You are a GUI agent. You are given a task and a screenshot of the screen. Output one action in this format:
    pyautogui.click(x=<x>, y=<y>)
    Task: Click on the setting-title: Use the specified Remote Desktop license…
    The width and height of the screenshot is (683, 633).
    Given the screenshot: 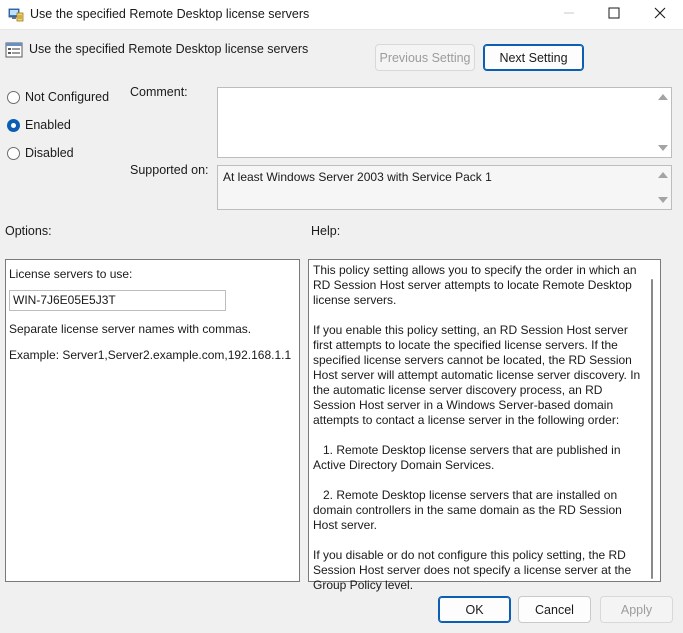 What is the action you would take?
    pyautogui.click(x=169, y=49)
    